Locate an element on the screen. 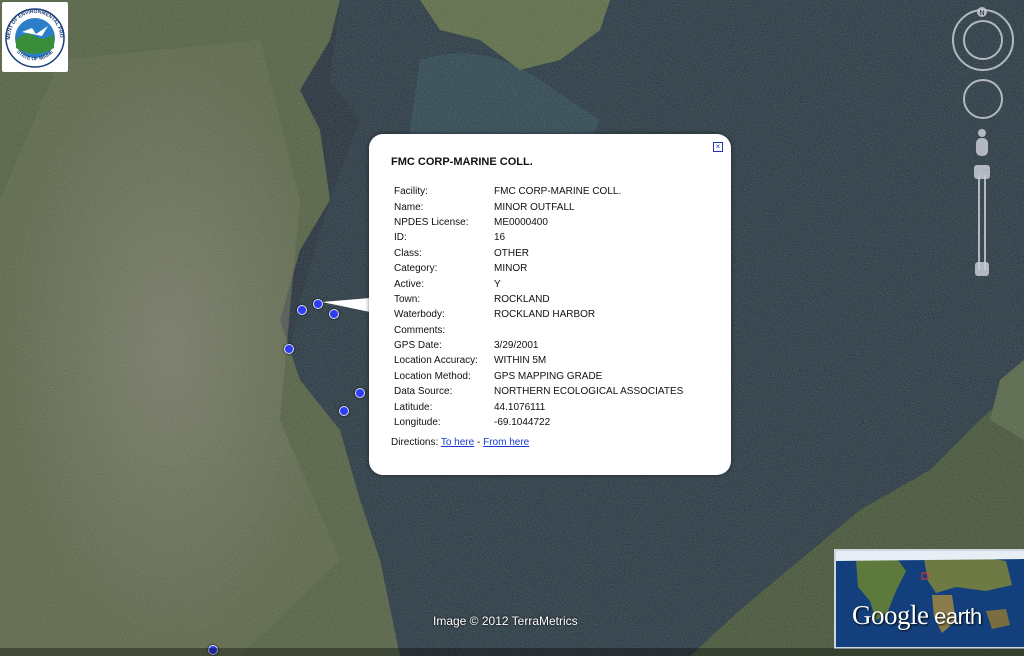  to-here-link: To here is located at coordinates (457, 442).